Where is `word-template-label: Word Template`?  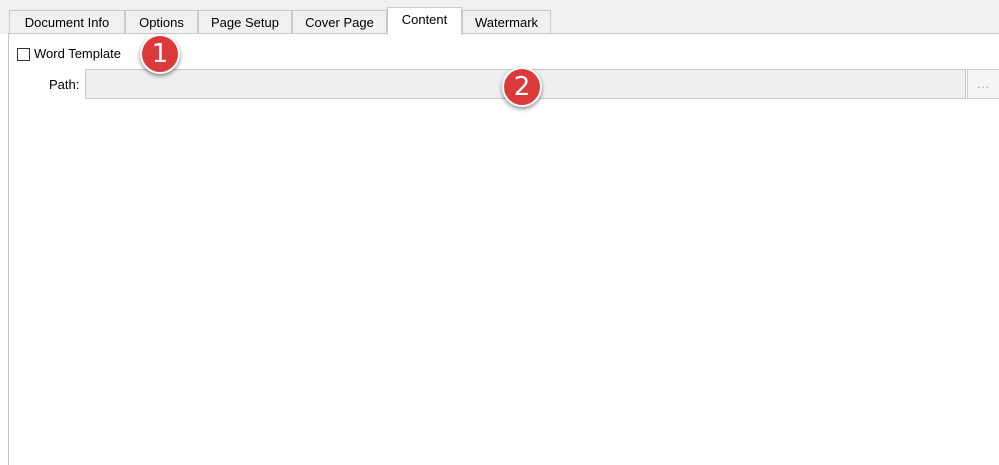
word-template-label: Word Template is located at coordinates (77, 53).